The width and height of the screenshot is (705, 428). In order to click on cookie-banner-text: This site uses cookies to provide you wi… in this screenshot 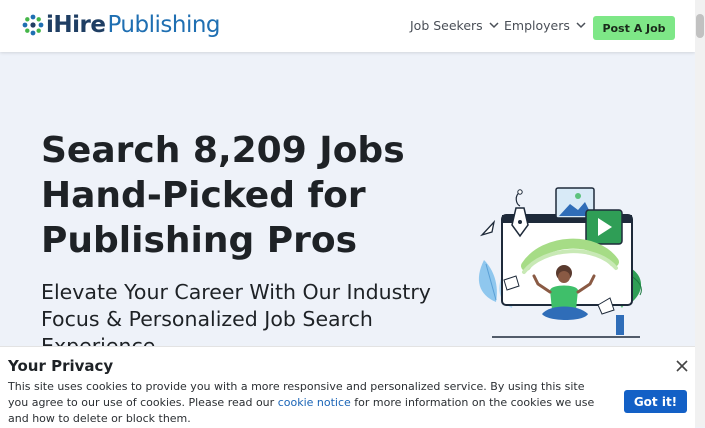, I will do `click(308, 403)`.